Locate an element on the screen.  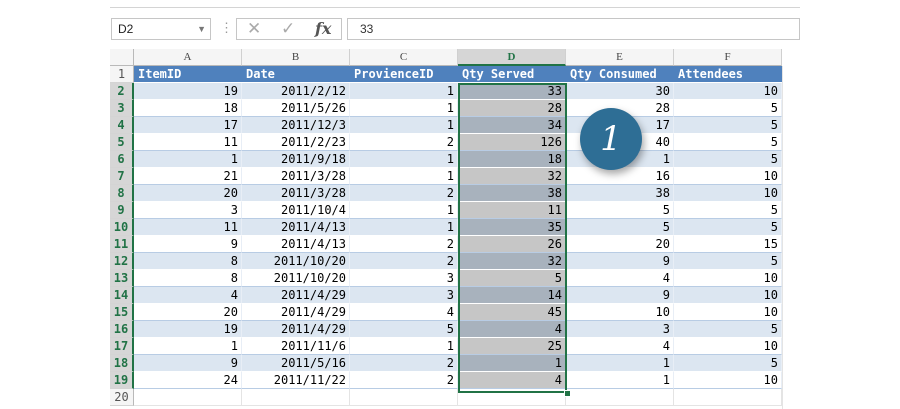
table-header-cell: ItemID is located at coordinates (188, 74).